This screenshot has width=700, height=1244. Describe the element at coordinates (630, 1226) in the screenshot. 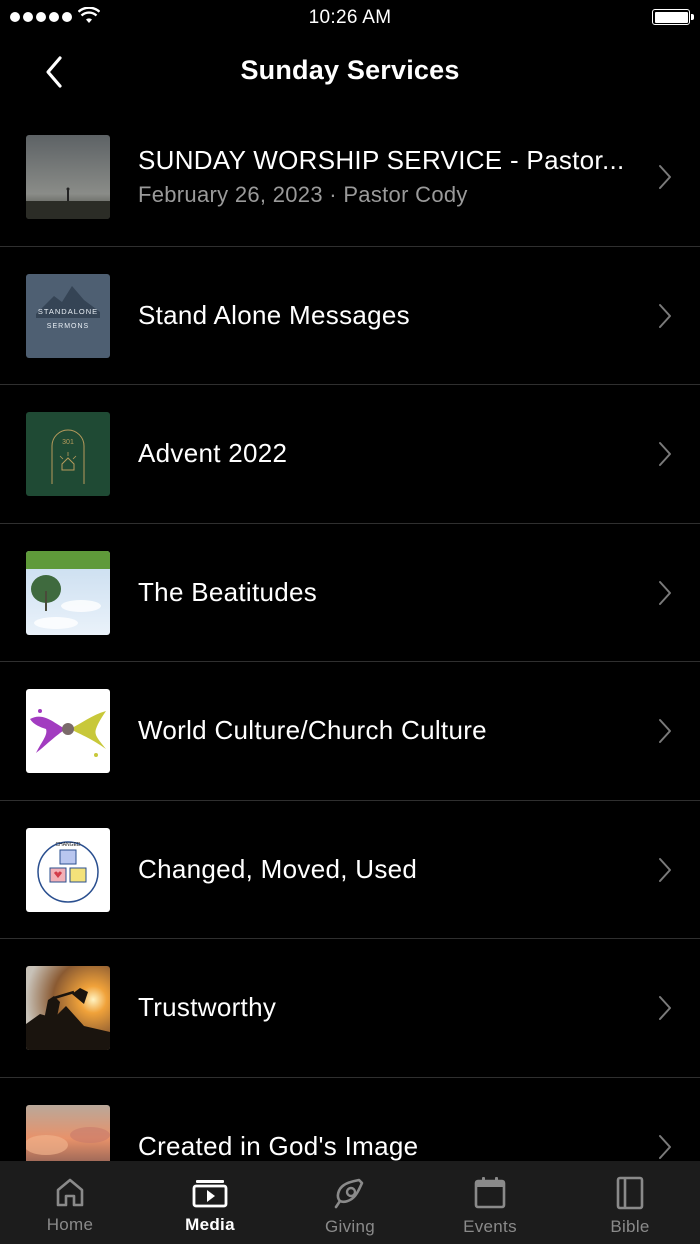

I see `tab-label: Bible` at that location.